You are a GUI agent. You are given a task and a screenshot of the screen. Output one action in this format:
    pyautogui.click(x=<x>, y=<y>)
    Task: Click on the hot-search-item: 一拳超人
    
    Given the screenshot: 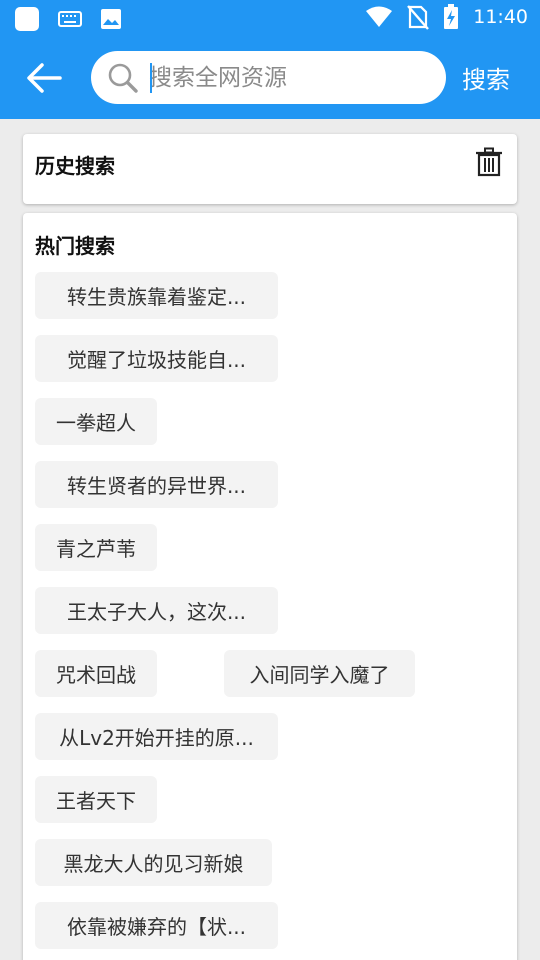 What is the action you would take?
    pyautogui.click(x=96, y=421)
    